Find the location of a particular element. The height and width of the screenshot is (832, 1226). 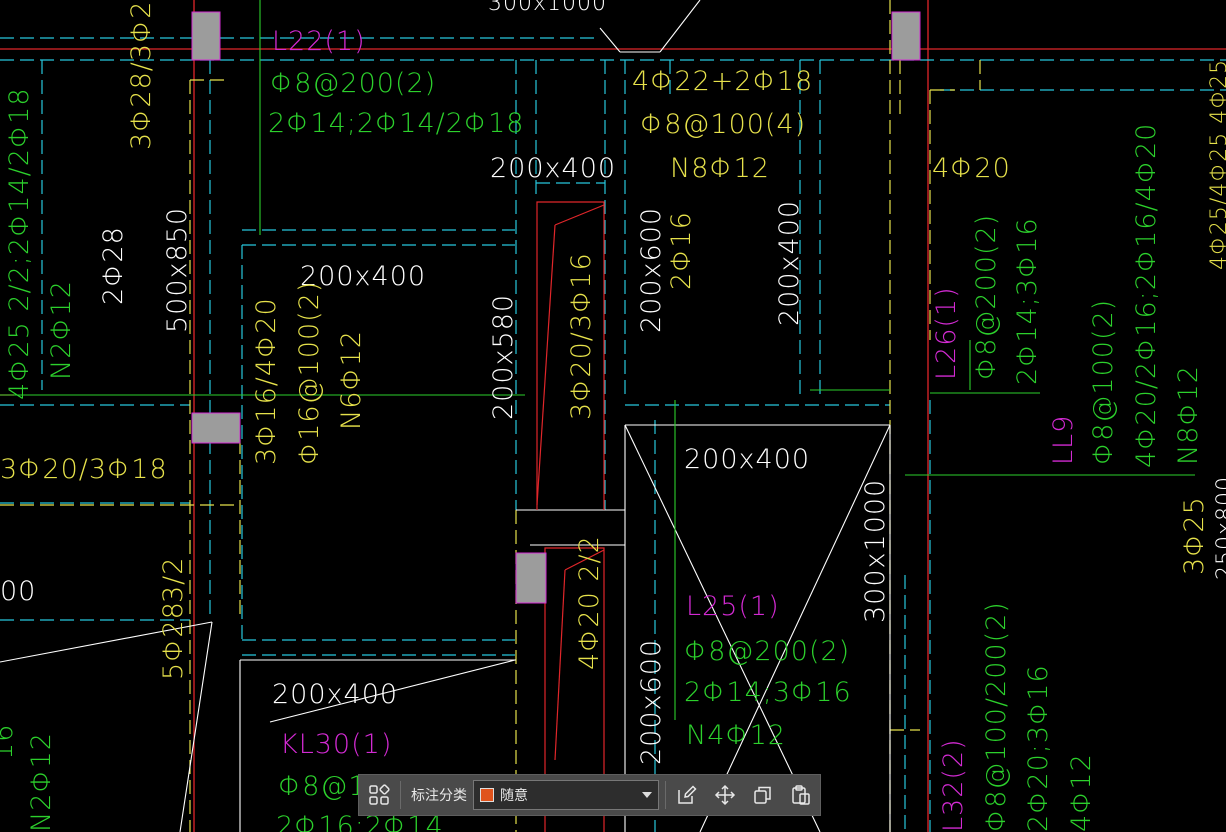

dimension-panel-icon is located at coordinates (379, 795).